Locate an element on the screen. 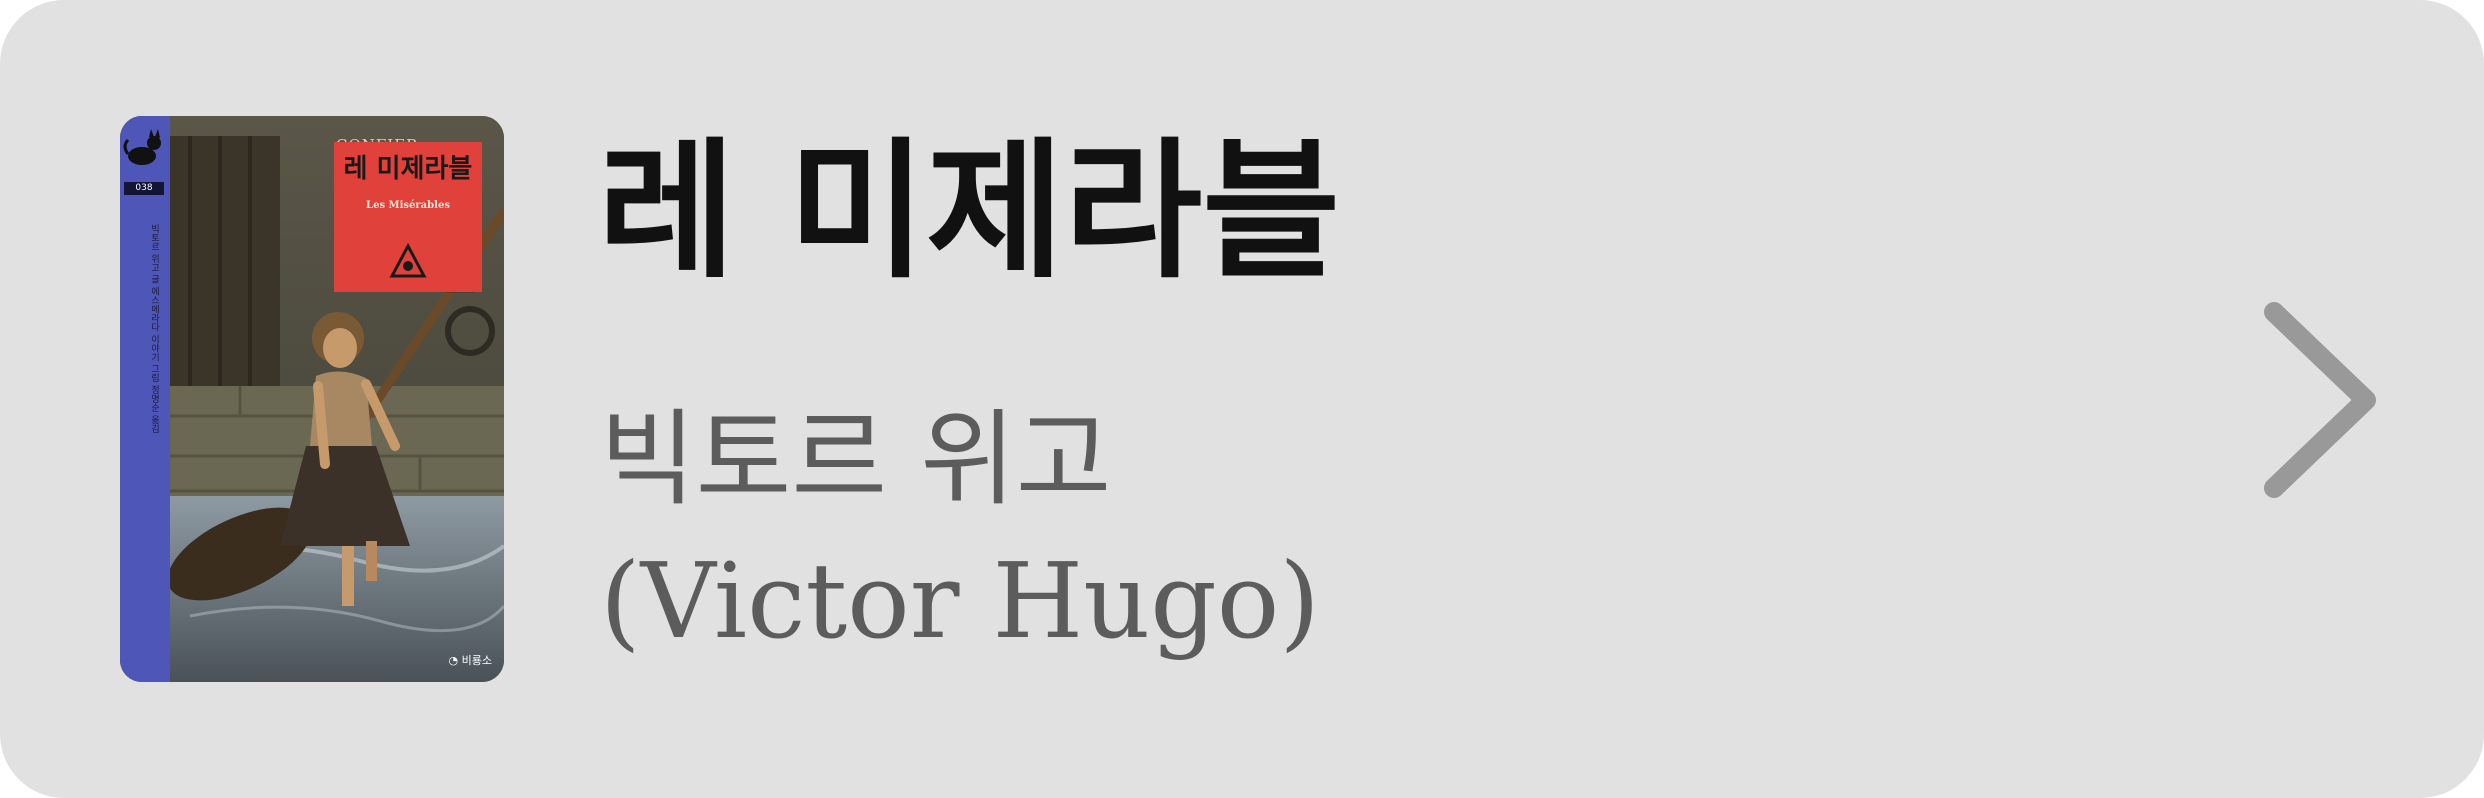  book-title: 레 미제라블 is located at coordinates (969, 212).